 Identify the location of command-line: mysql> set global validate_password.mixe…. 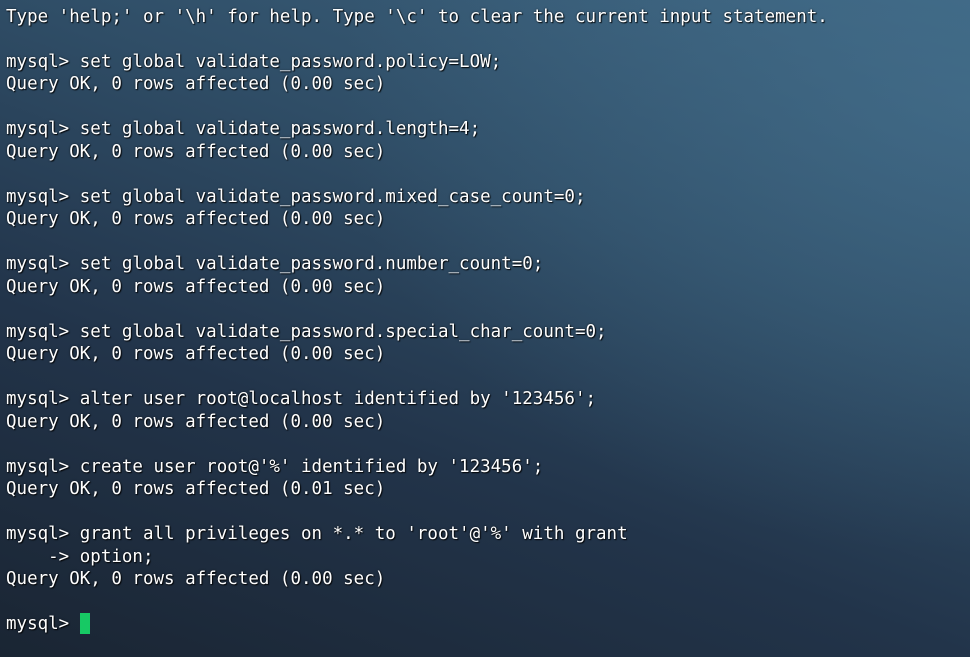
(296, 197).